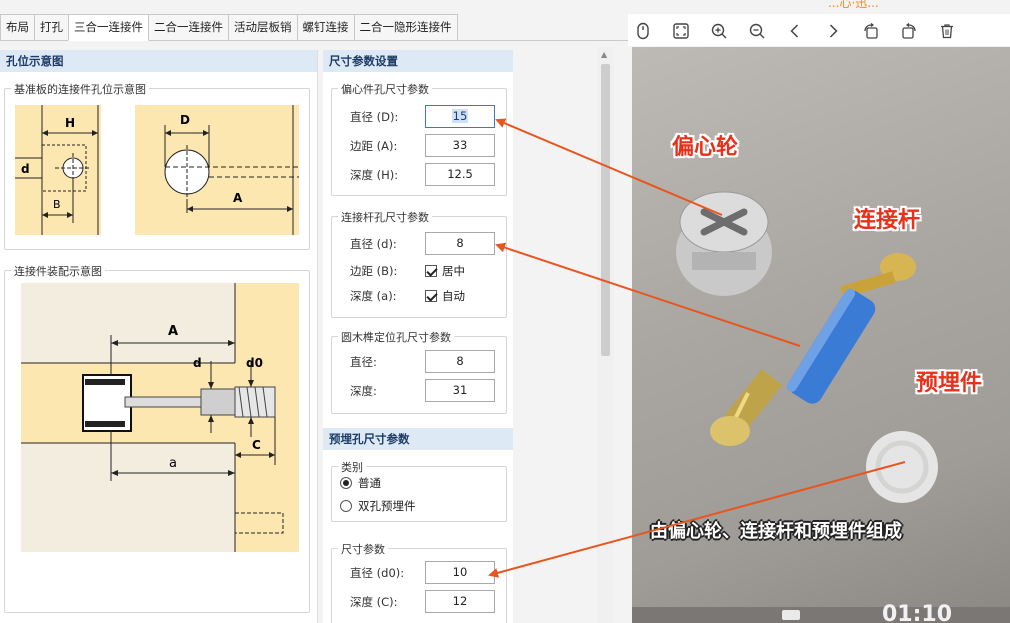 The width and height of the screenshot is (1010, 623). Describe the element at coordinates (17, 27) in the screenshot. I see `tab-layout: 布局` at that location.